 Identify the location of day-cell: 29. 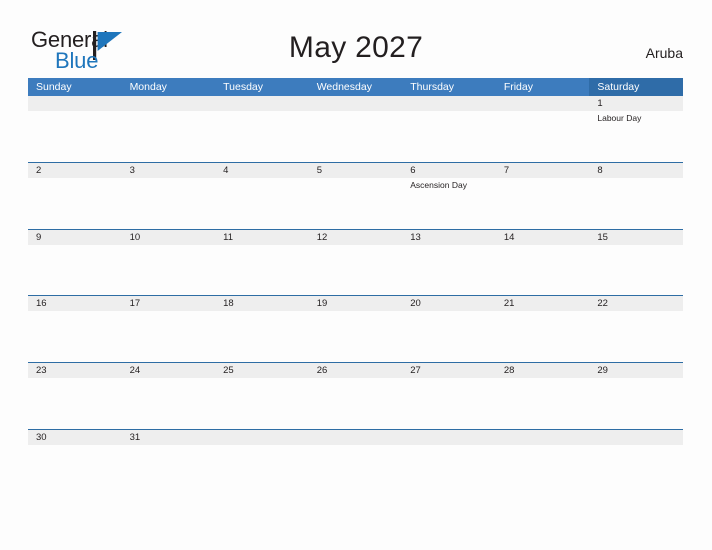
(636, 396).